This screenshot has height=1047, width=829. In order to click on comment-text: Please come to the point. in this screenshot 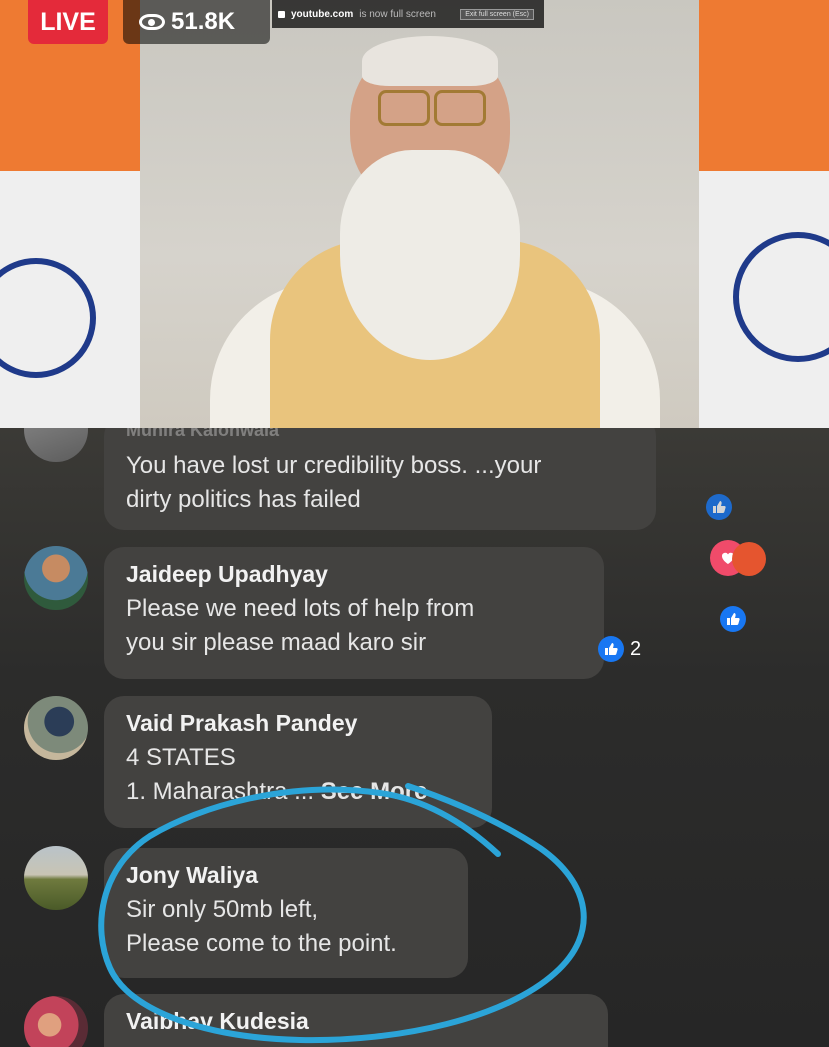, I will do `click(261, 943)`.